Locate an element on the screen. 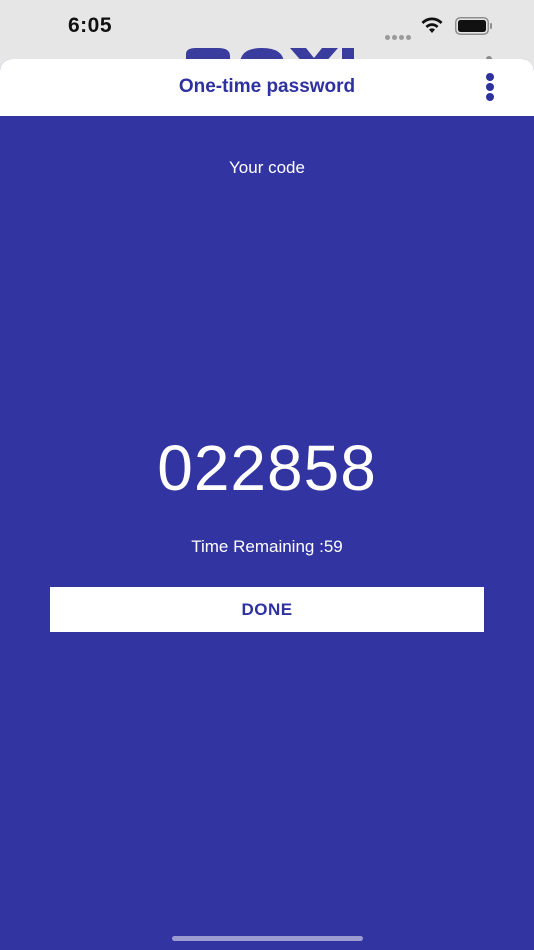  status-time: 6:05 is located at coordinates (90, 25).